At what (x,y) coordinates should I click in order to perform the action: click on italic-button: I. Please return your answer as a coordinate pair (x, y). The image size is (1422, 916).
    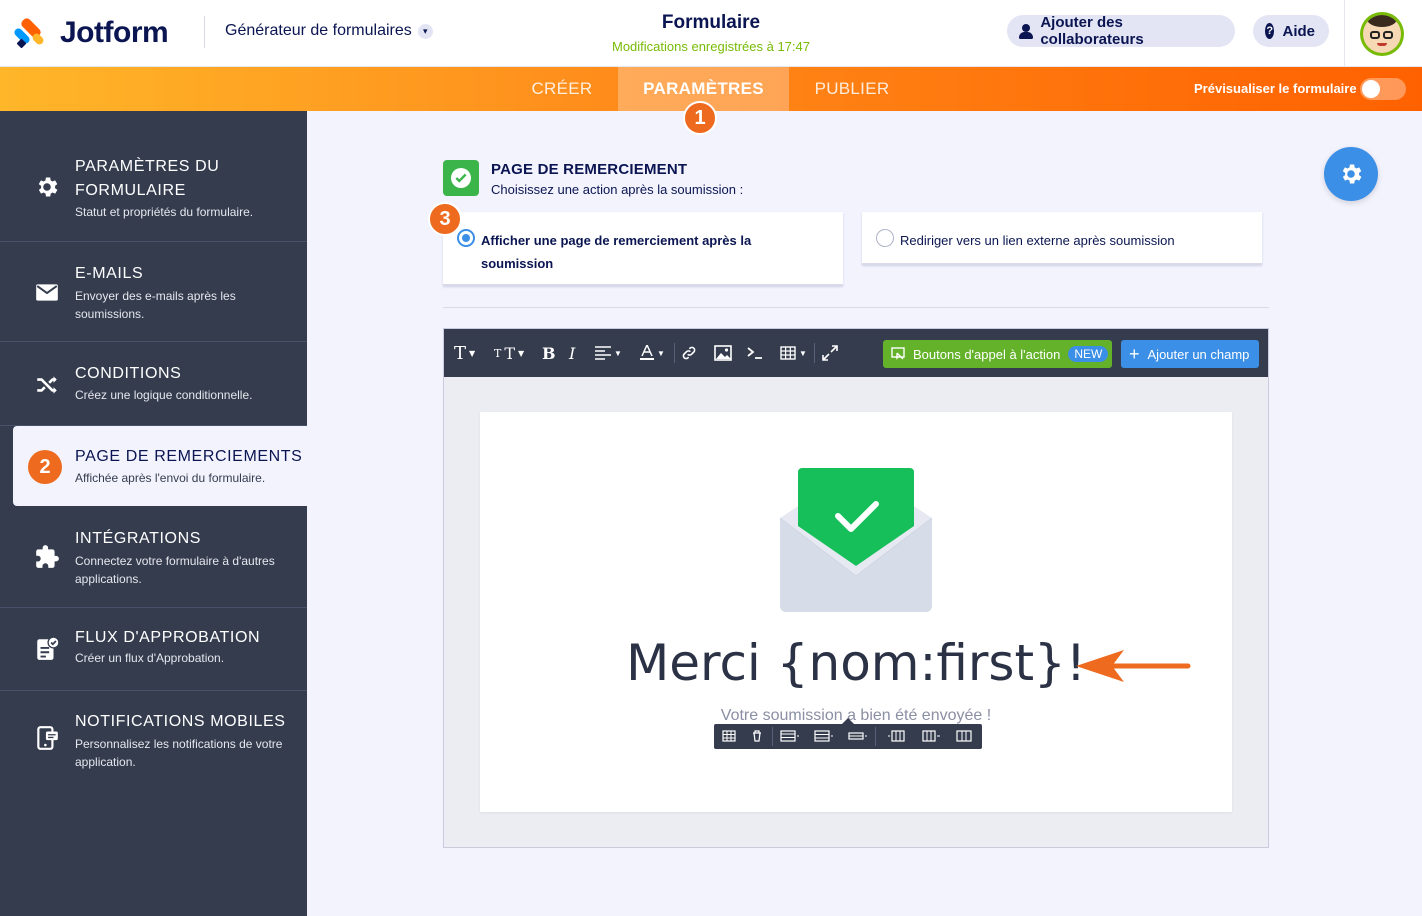
    Looking at the image, I should click on (572, 353).